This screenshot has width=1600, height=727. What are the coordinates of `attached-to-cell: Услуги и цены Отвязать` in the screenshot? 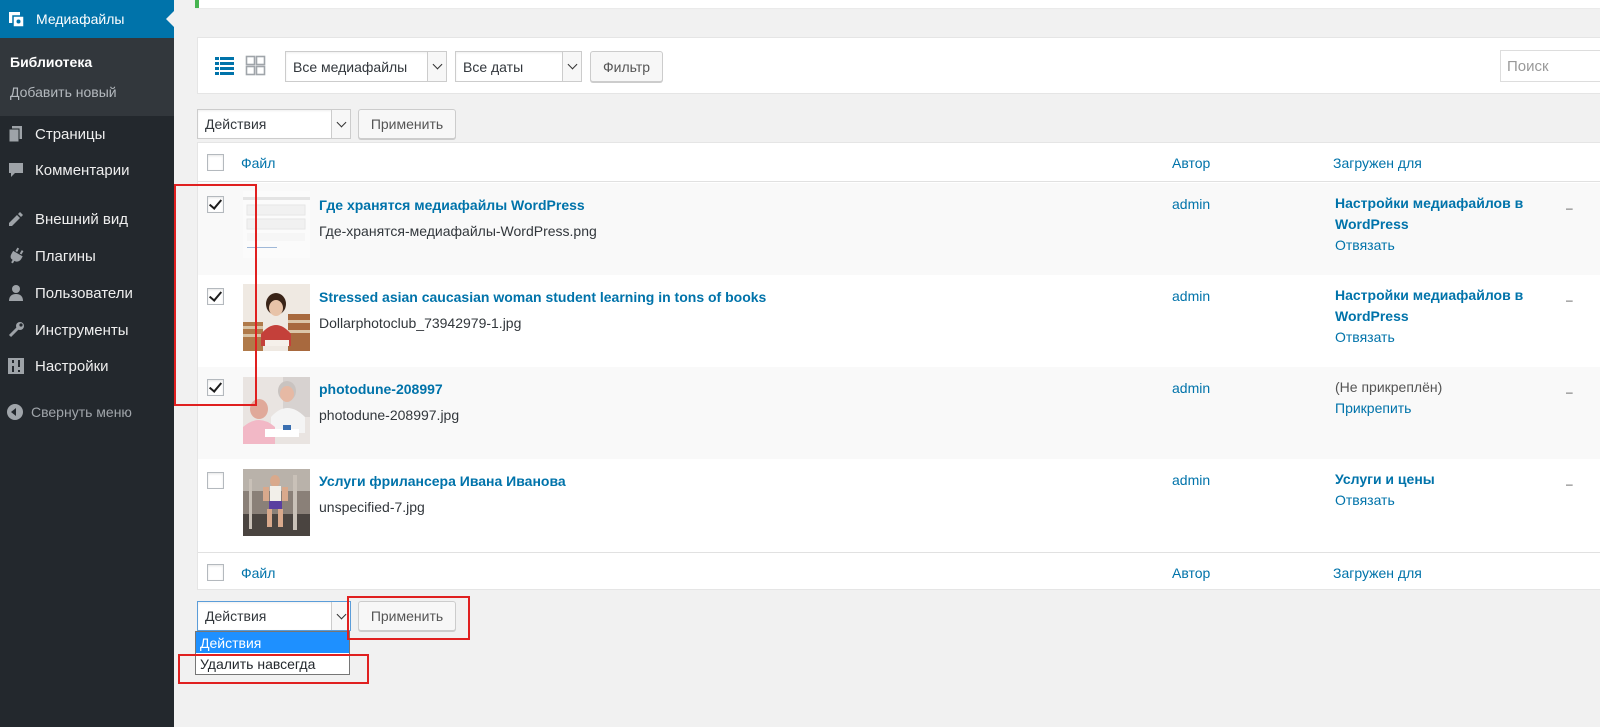 It's located at (1435, 490).